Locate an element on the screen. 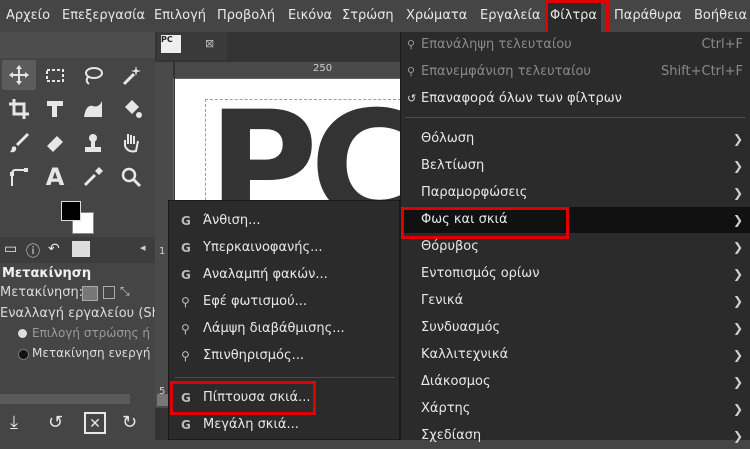  filter-group-render: Σχεδίαση ❯ is located at coordinates (575, 436).